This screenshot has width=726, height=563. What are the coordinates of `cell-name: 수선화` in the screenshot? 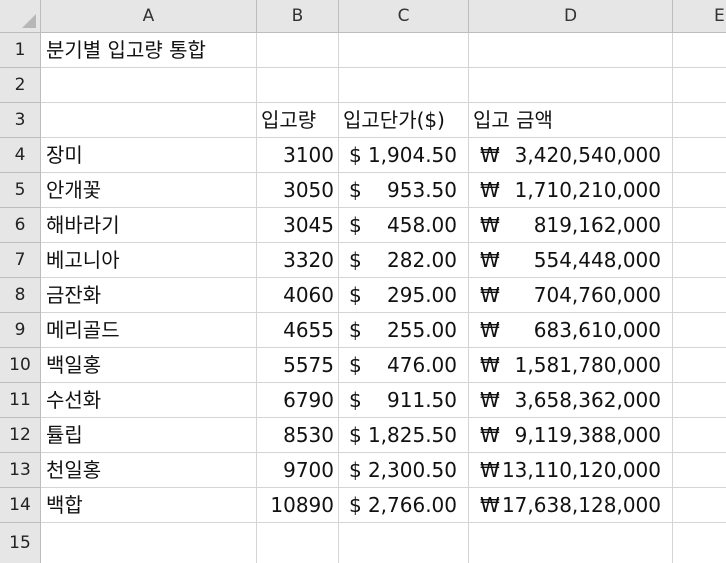 It's located at (73, 400).